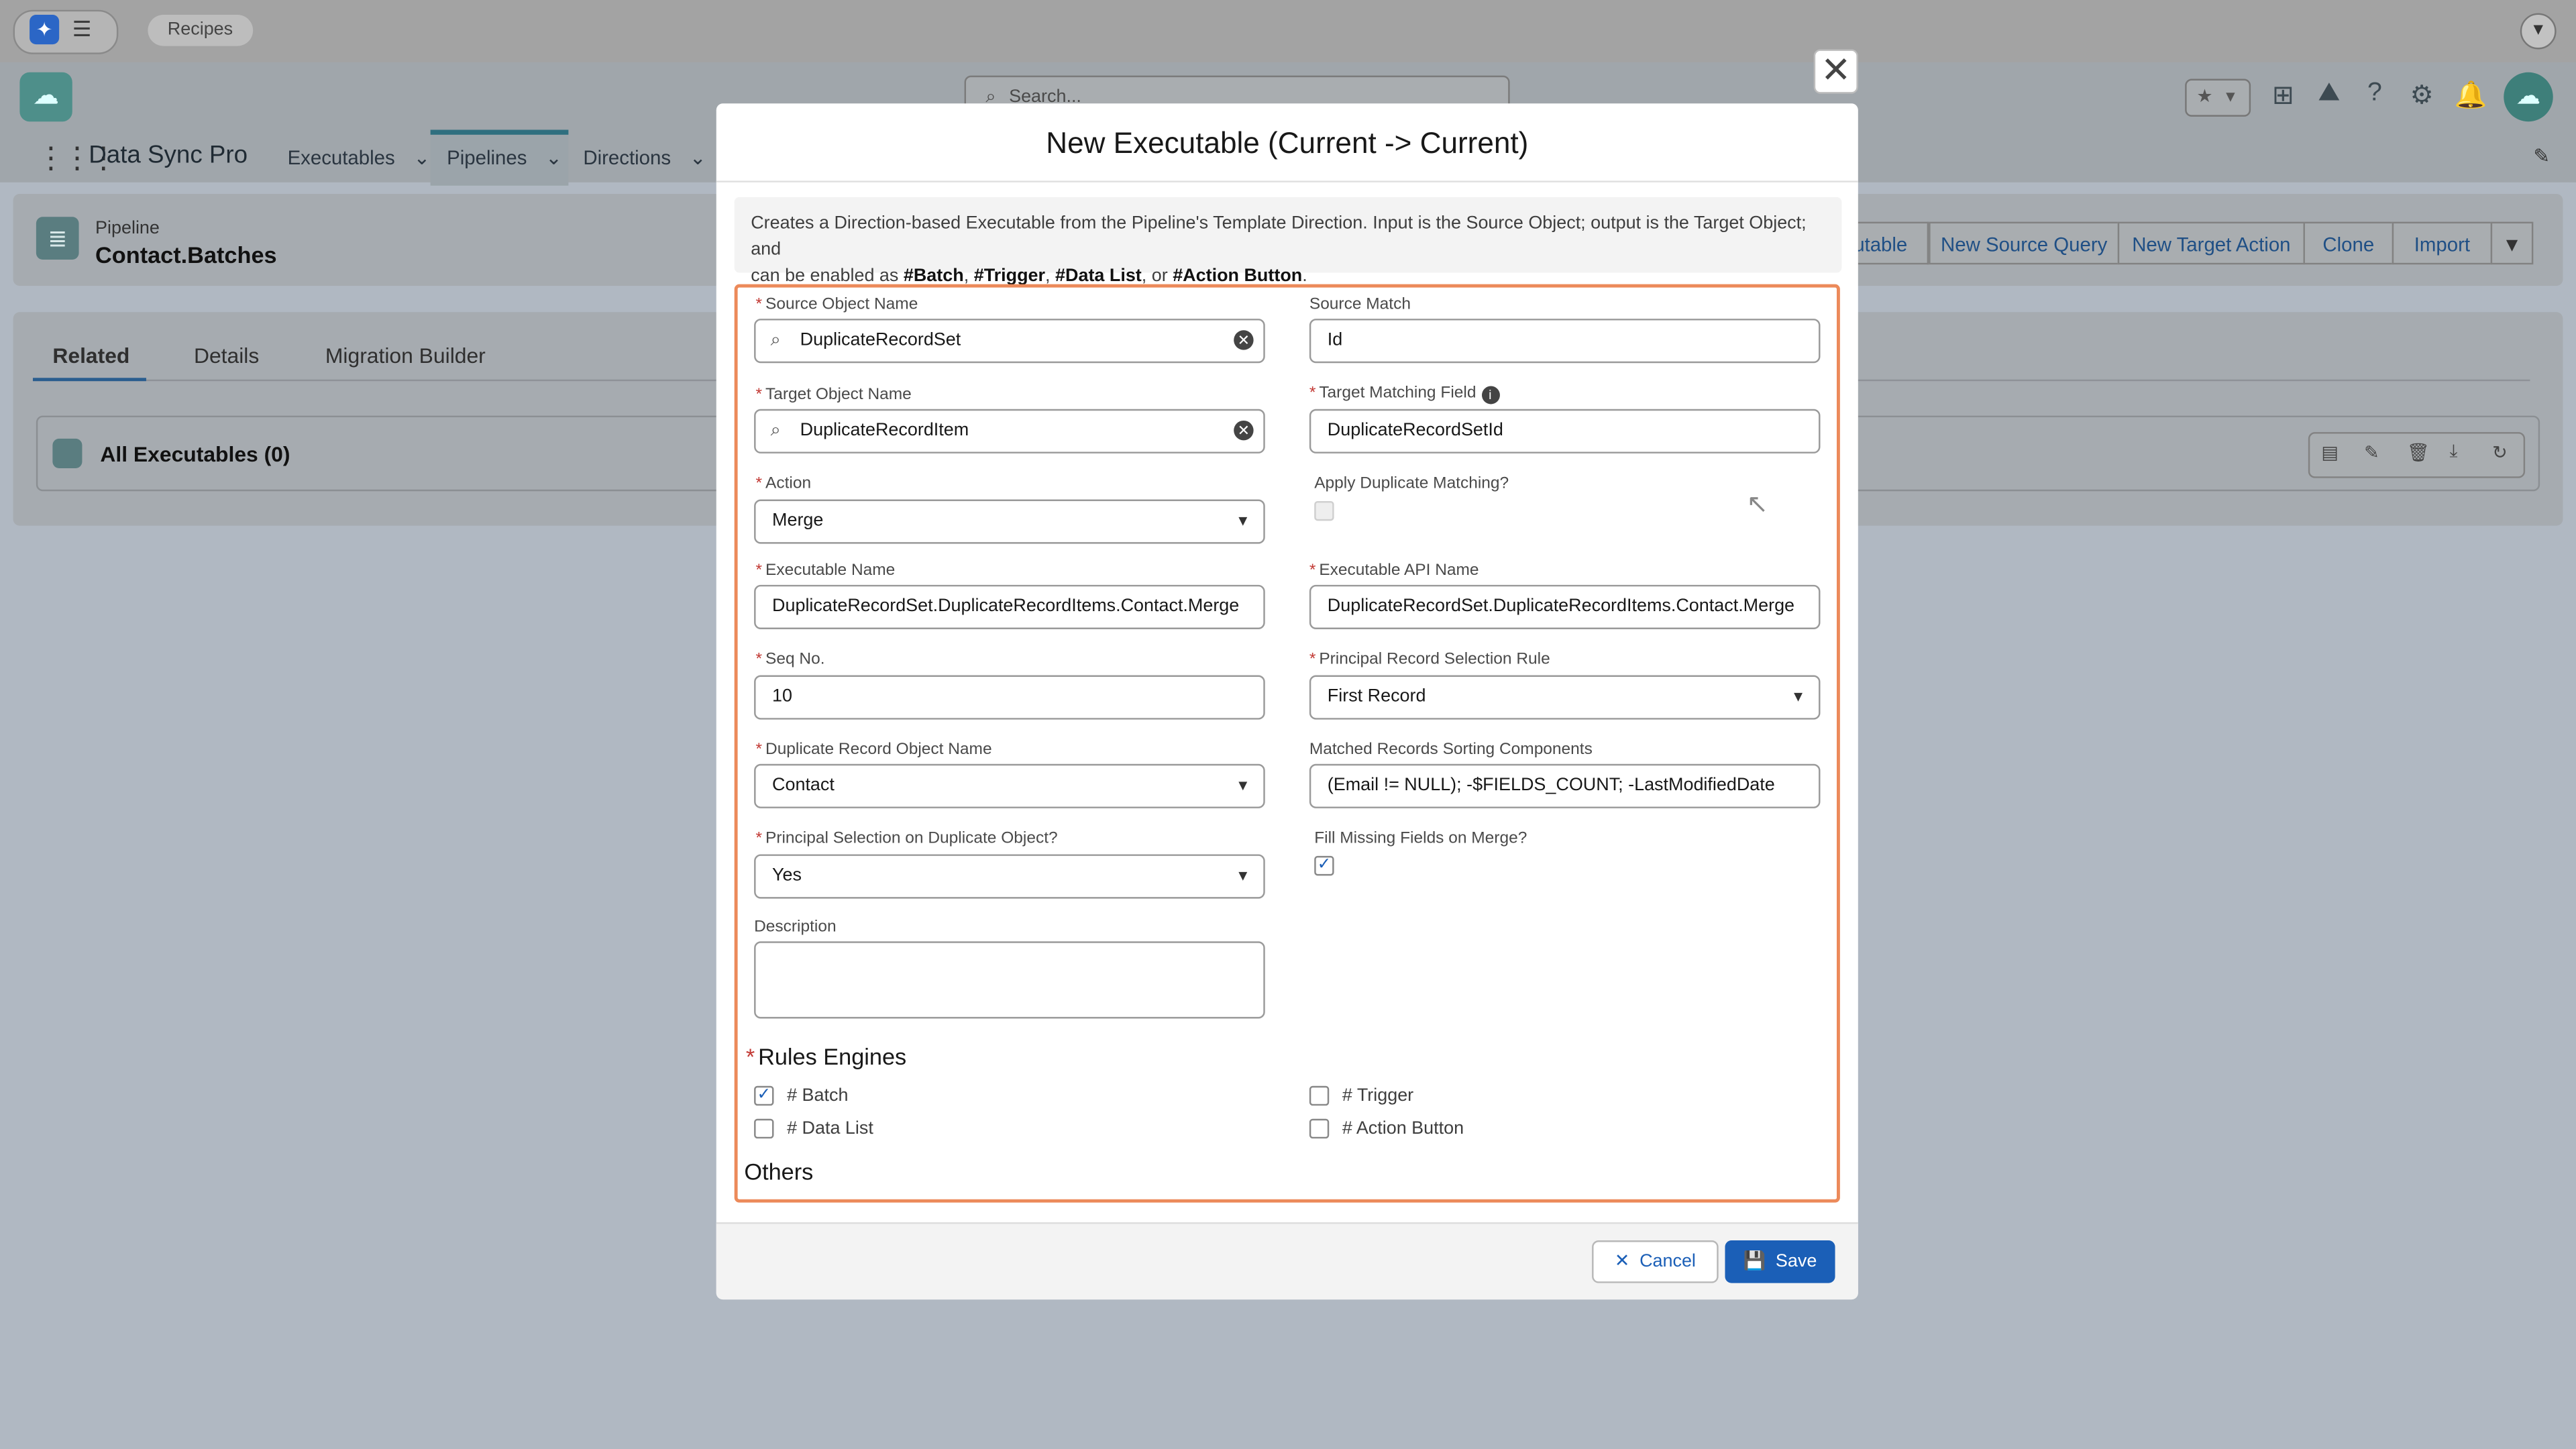 The width and height of the screenshot is (2576, 1449). I want to click on save-icon: 💾, so click(1754, 1262).